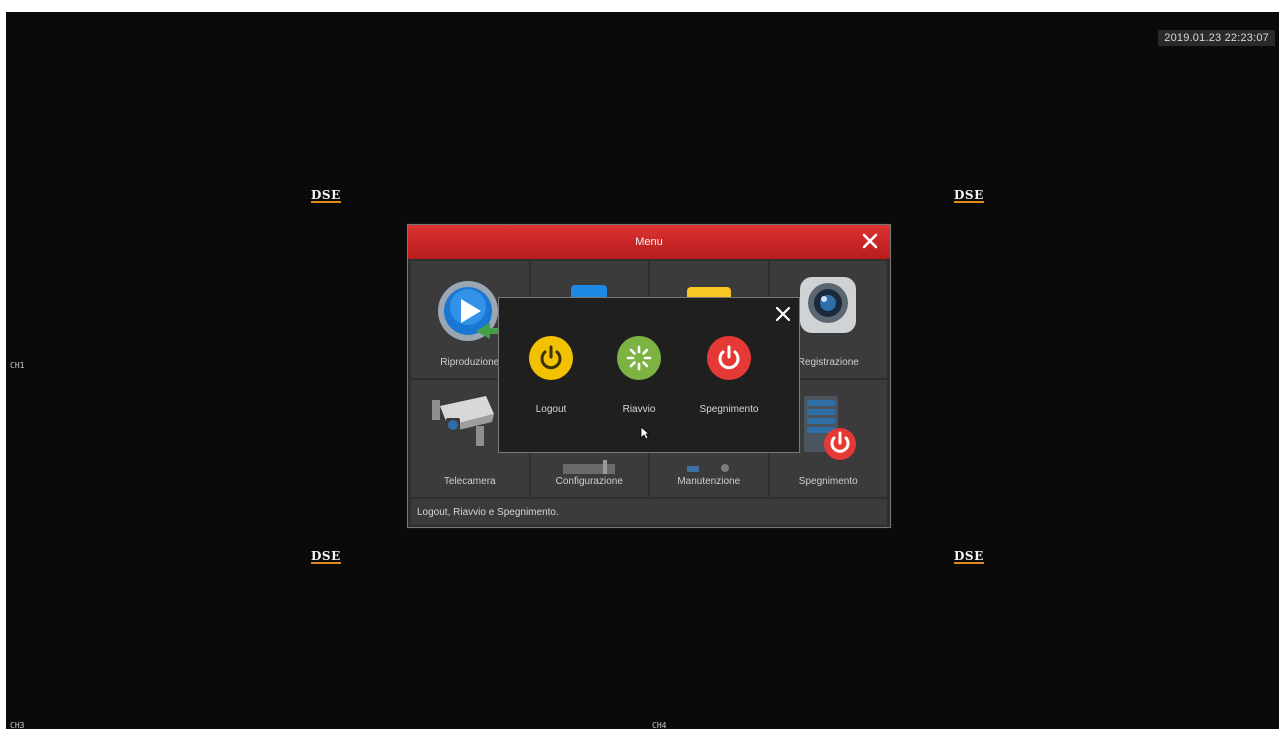 This screenshot has width=1279, height=729. What do you see at coordinates (830, 428) in the screenshot?
I see `server-power-icon` at bounding box center [830, 428].